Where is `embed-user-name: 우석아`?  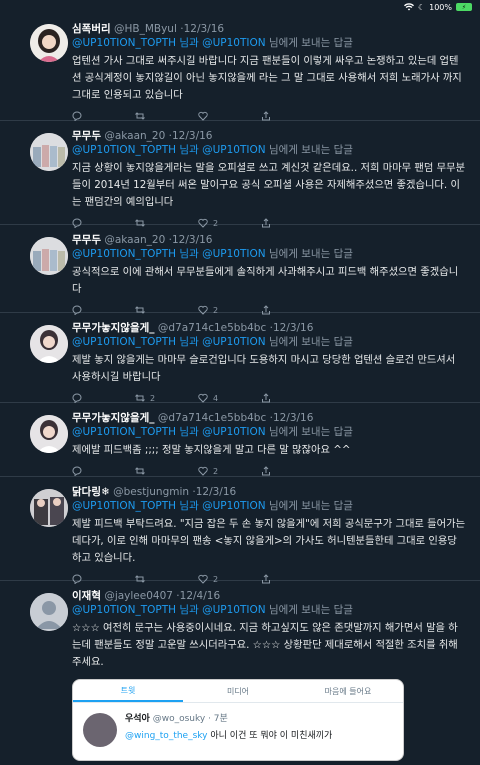
embed-user-name: 우석아 is located at coordinates (137, 719).